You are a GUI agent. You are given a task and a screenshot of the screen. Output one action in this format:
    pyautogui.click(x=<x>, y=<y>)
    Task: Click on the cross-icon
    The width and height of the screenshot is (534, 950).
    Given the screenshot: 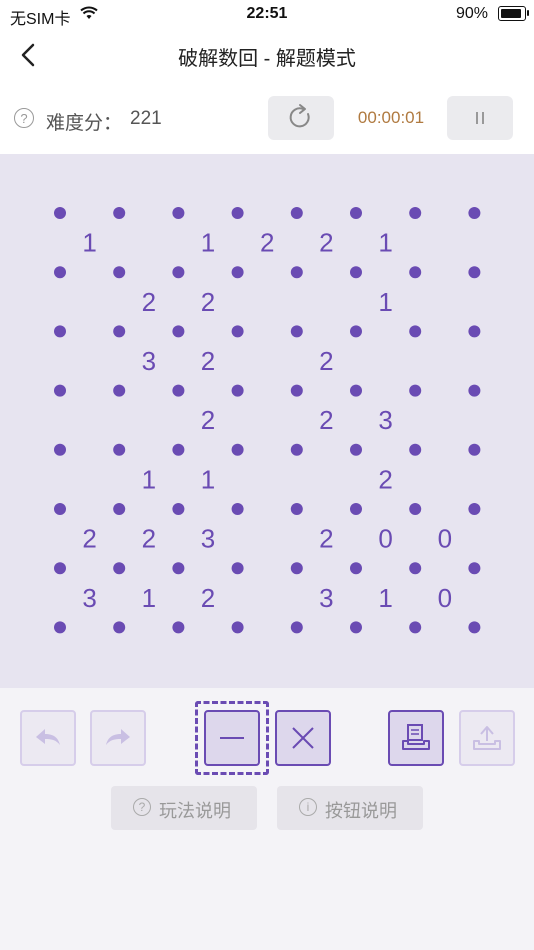 What is the action you would take?
    pyautogui.click(x=303, y=738)
    